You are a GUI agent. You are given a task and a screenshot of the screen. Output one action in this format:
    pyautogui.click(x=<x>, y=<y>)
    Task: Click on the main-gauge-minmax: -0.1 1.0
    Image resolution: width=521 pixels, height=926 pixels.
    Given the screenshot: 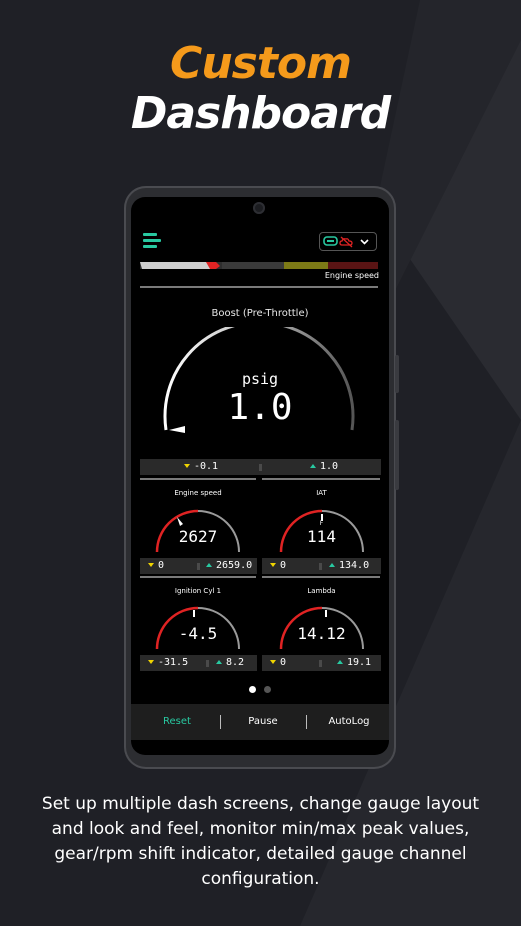 What is the action you would take?
    pyautogui.click(x=260, y=467)
    